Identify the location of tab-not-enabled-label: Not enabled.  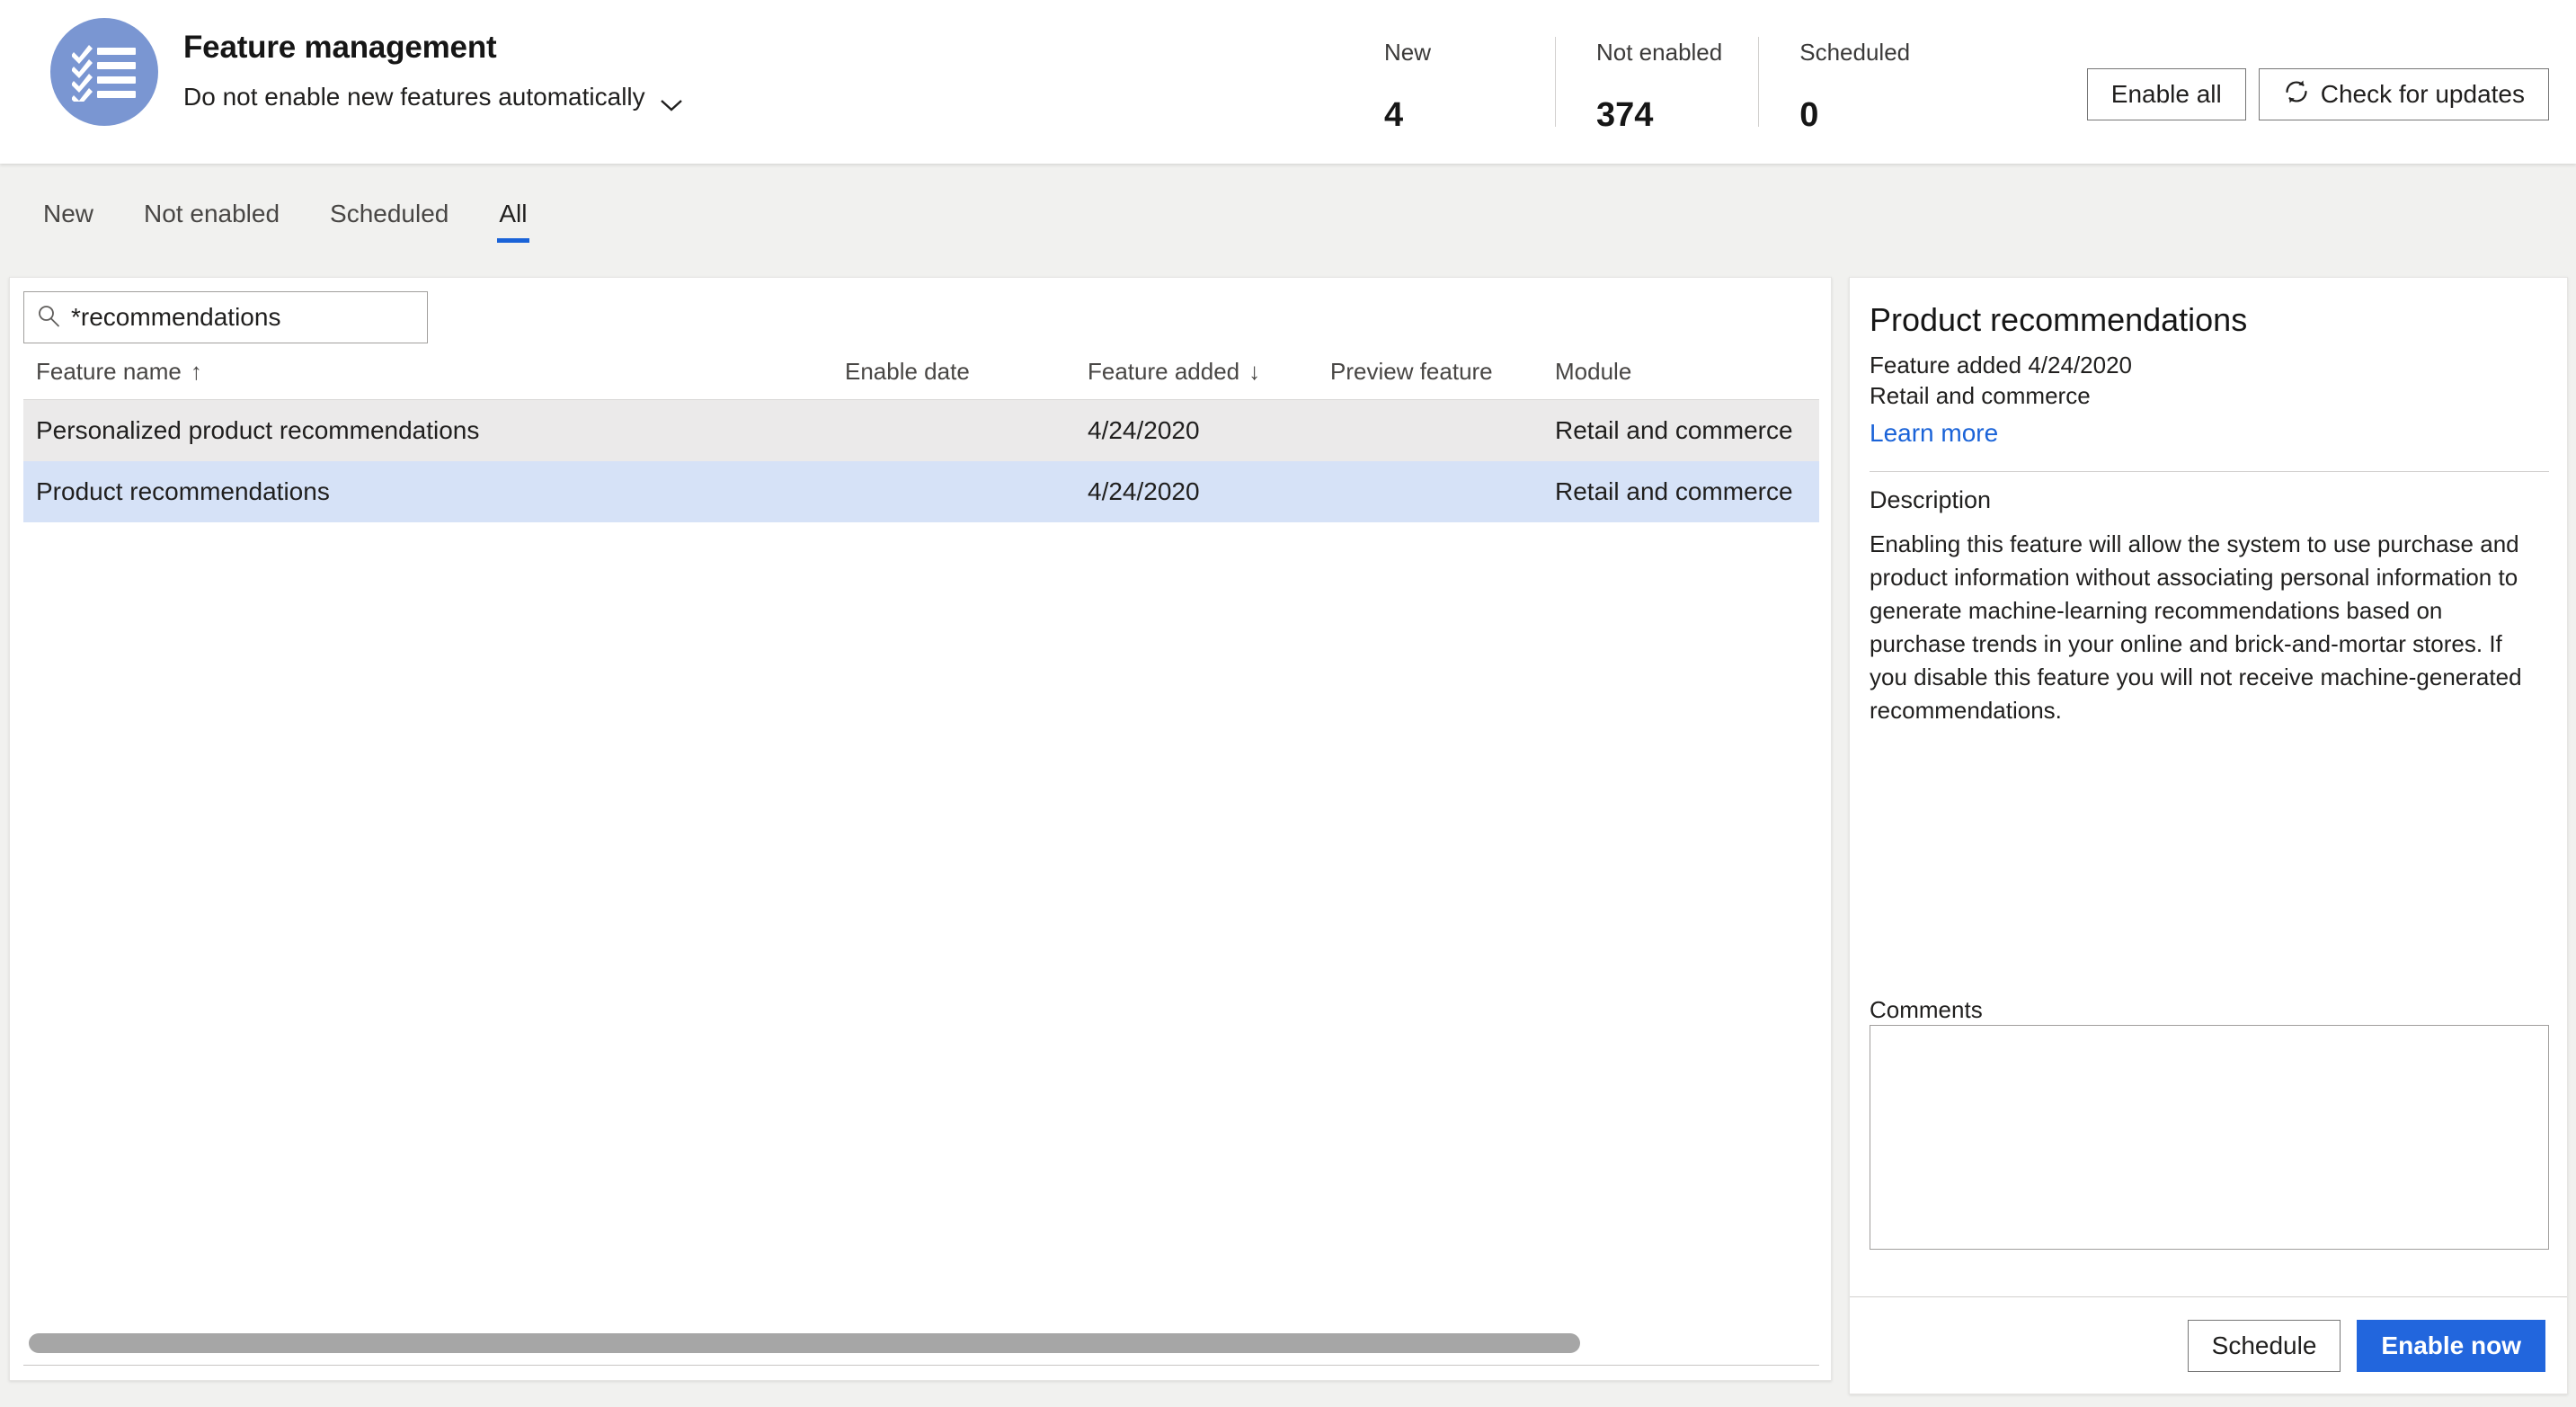
(212, 214).